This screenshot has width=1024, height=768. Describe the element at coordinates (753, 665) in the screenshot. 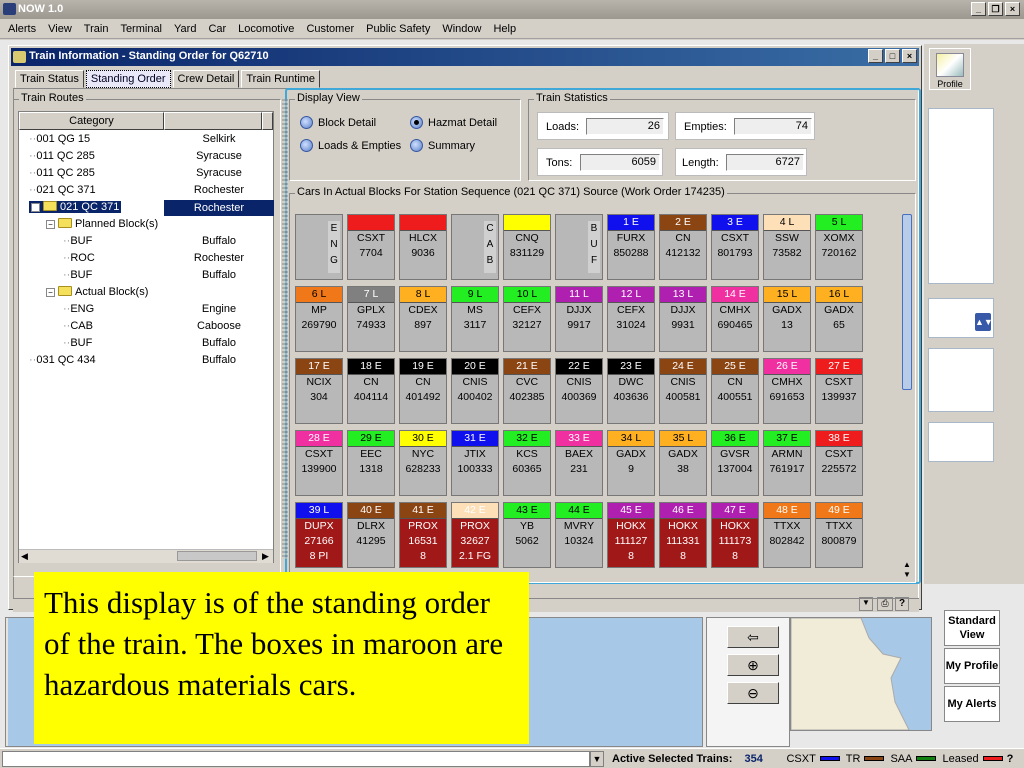

I see `zoom-in-icon: ⊕` at that location.